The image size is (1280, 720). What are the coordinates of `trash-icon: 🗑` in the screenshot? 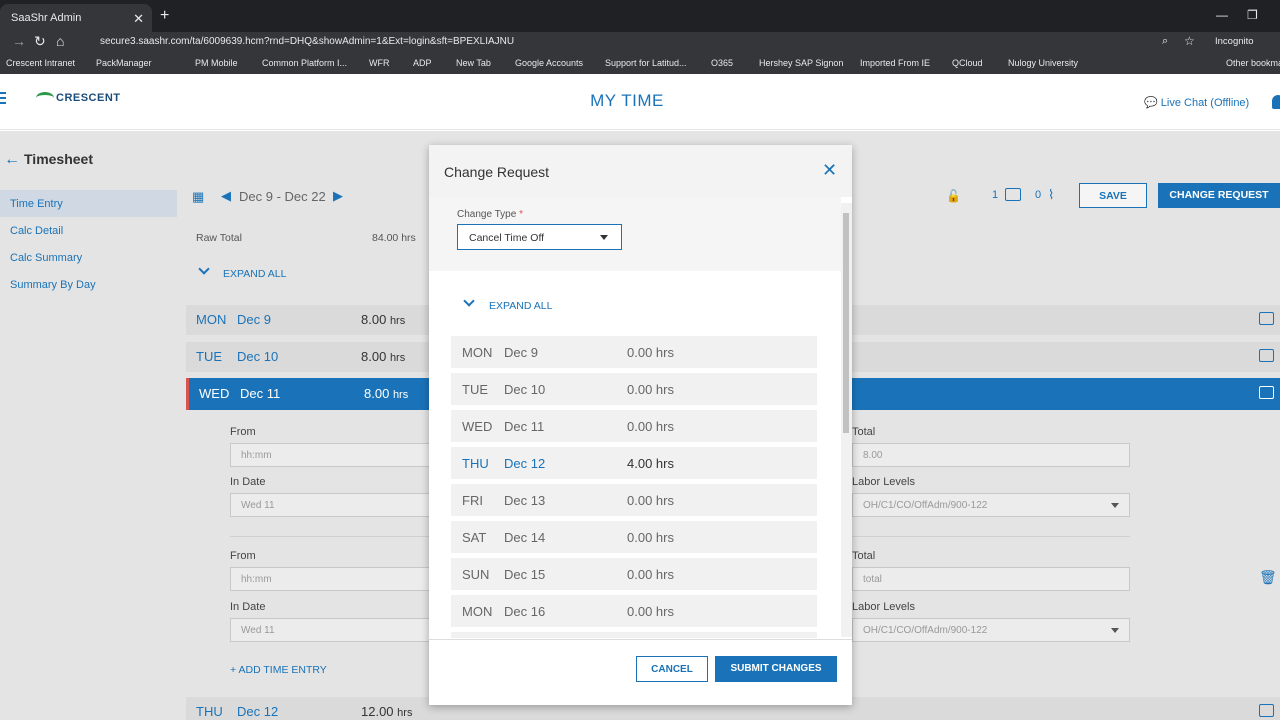 It's located at (1268, 577).